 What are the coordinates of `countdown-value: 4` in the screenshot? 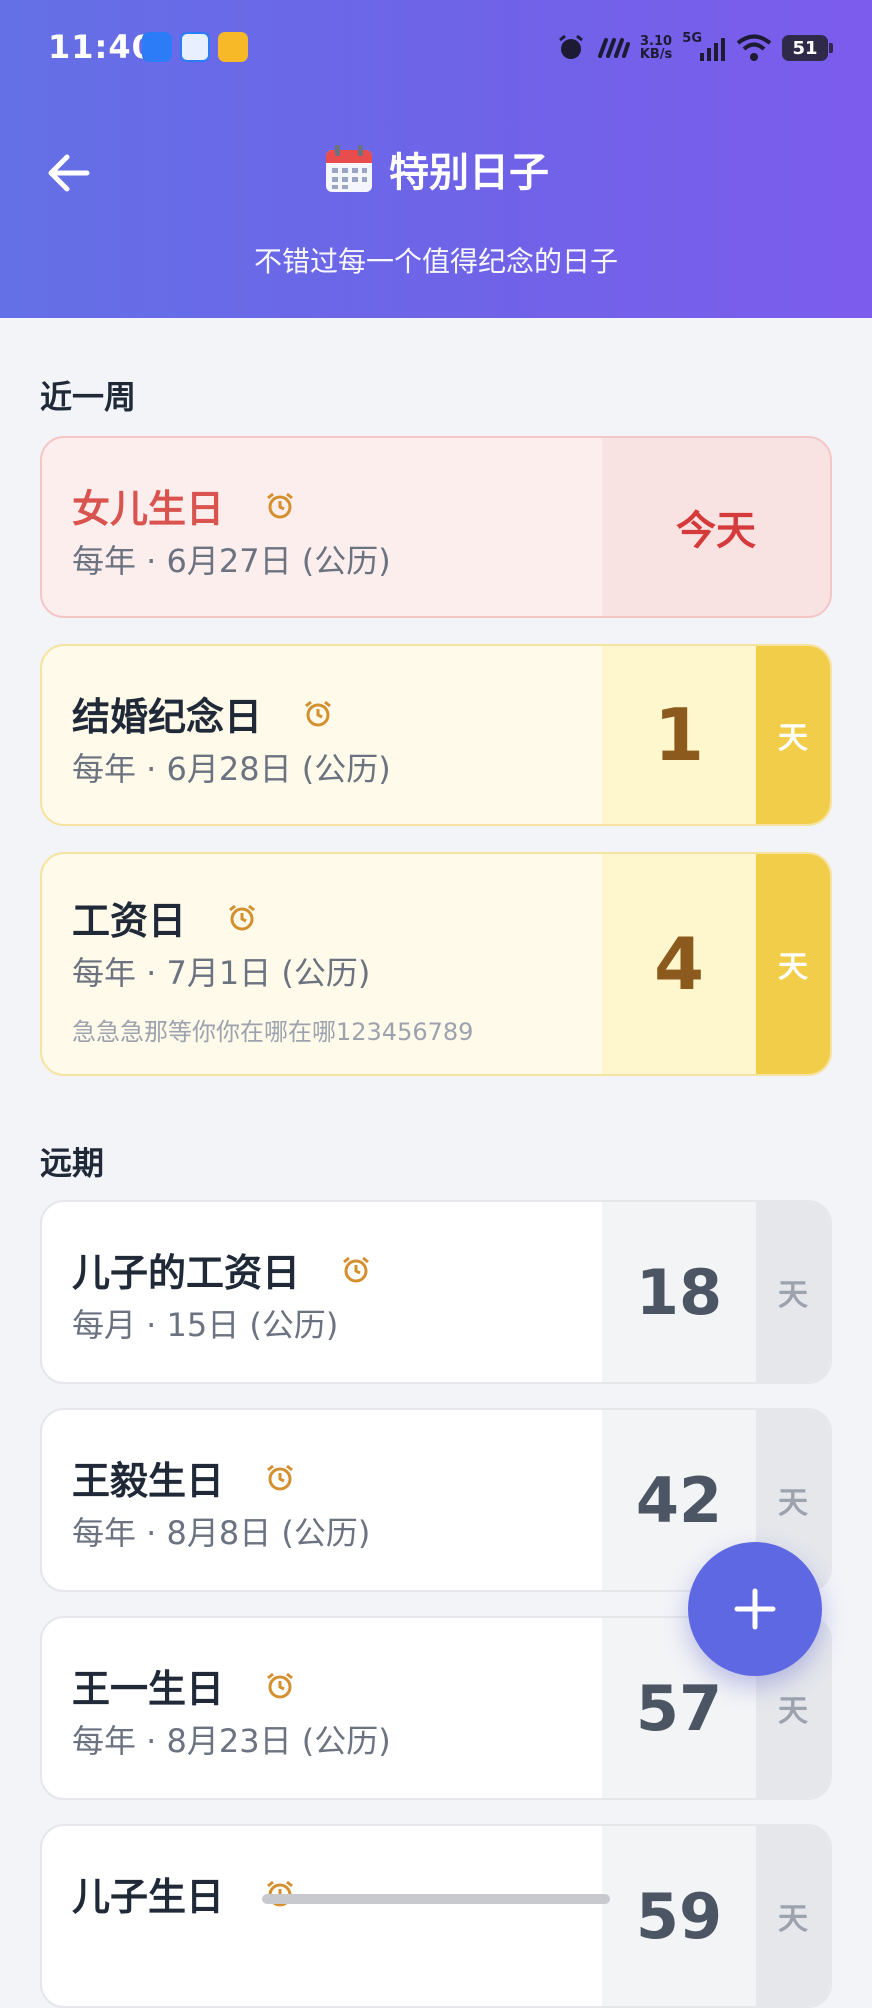 It's located at (679, 964).